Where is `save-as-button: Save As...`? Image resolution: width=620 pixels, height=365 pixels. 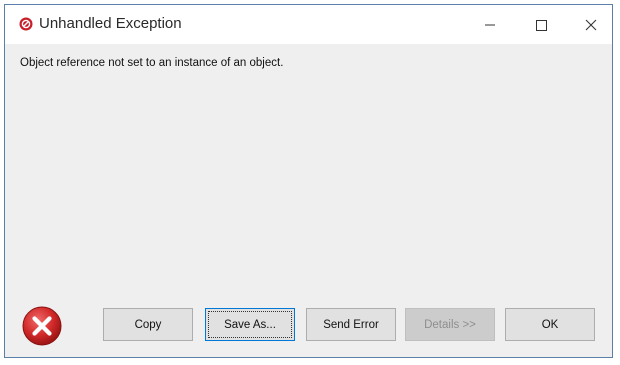
save-as-button: Save As... is located at coordinates (250, 324).